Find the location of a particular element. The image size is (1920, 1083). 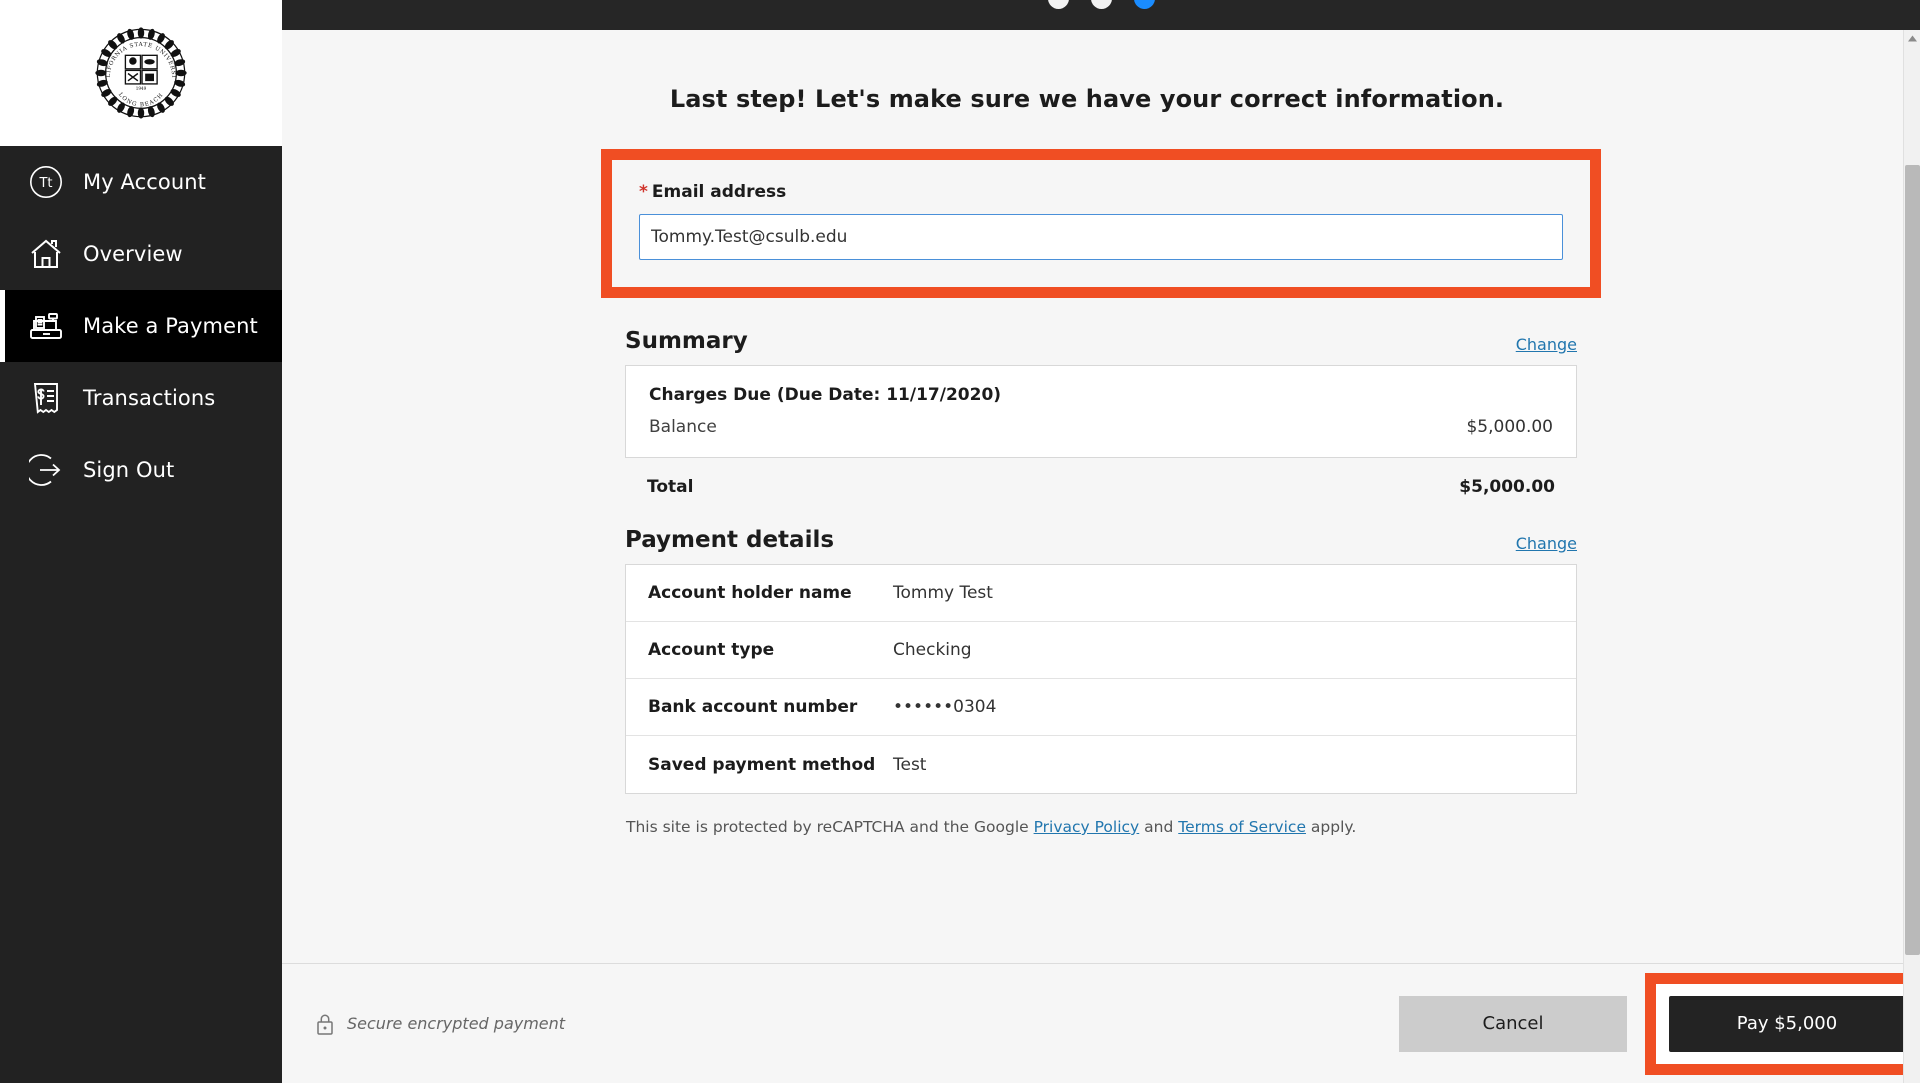

sidebar-item-overview: Overview is located at coordinates (141, 254).